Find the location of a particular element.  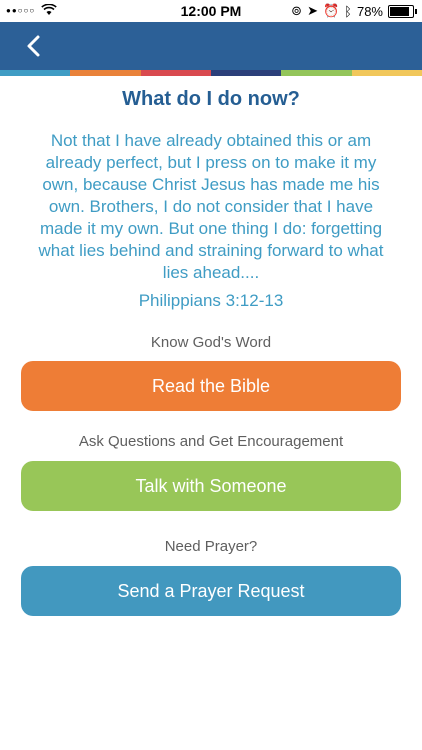

alarm-icon: ⏰ is located at coordinates (331, 10).